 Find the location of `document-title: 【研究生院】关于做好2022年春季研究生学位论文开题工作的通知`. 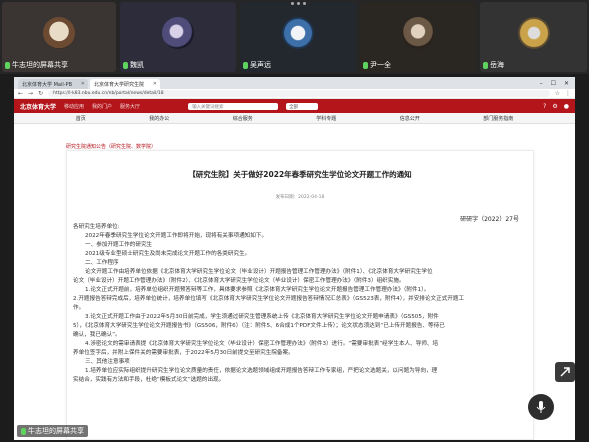

document-title: 【研究生院】关于做好2022年春季研究生学位论文开题工作的通知 is located at coordinates (300, 174).